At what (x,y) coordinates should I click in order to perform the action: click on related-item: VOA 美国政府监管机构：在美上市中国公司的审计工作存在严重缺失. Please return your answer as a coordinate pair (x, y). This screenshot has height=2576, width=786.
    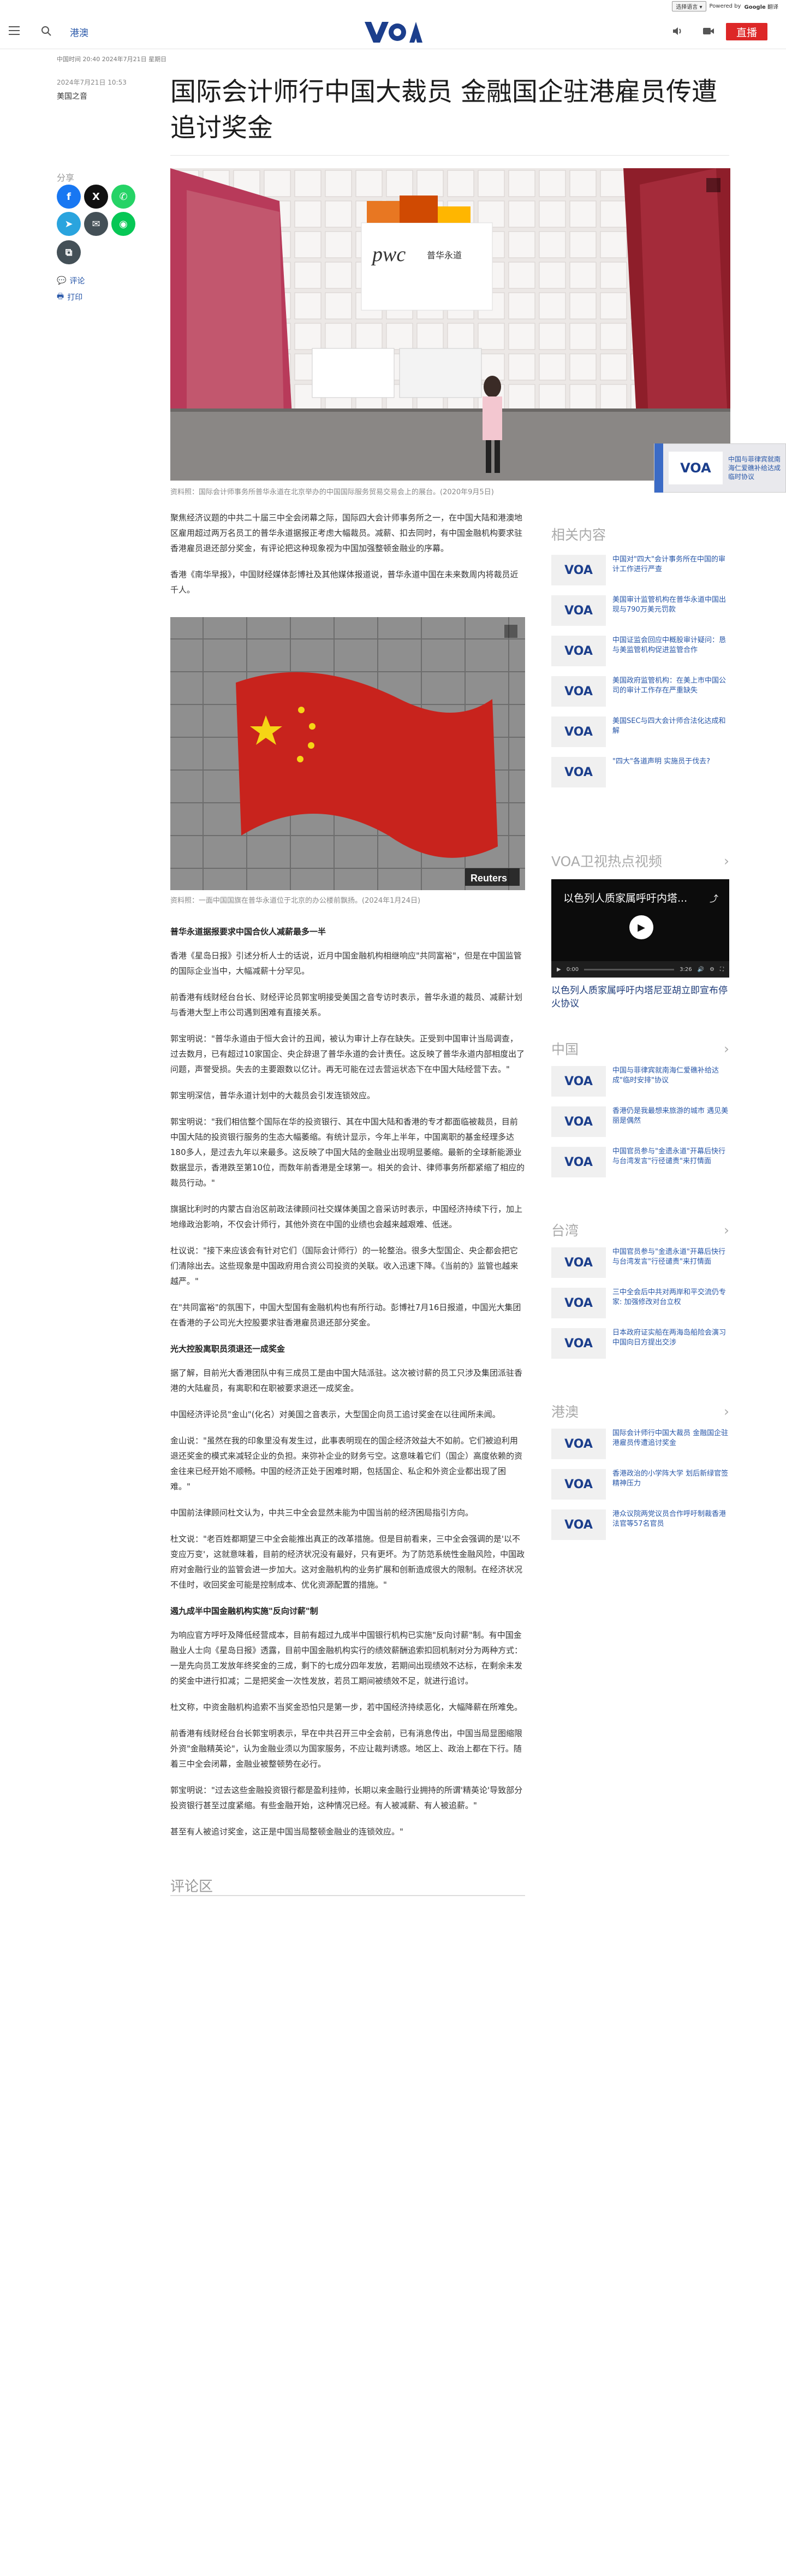
    Looking at the image, I should click on (640, 696).